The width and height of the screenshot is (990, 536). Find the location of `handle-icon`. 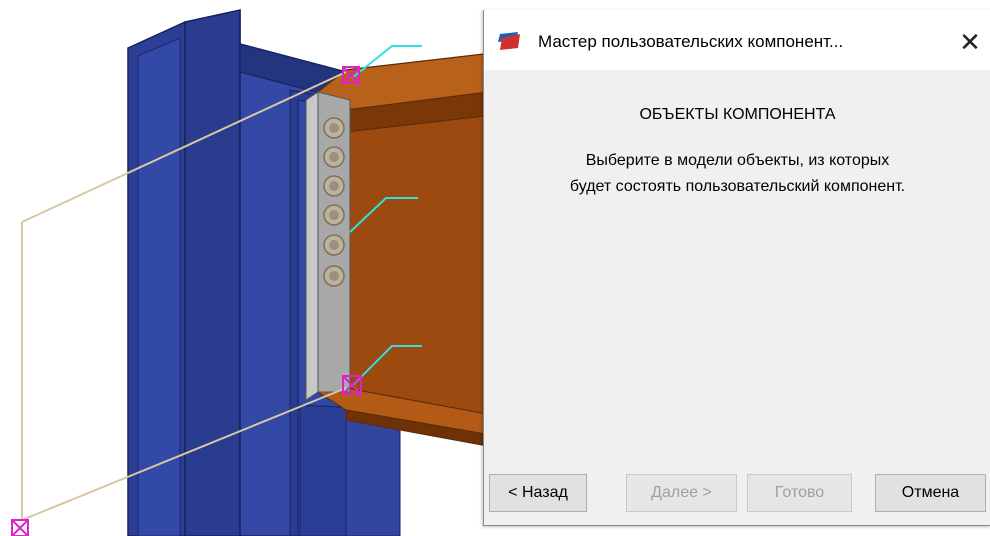

handle-icon is located at coordinates (20, 527).